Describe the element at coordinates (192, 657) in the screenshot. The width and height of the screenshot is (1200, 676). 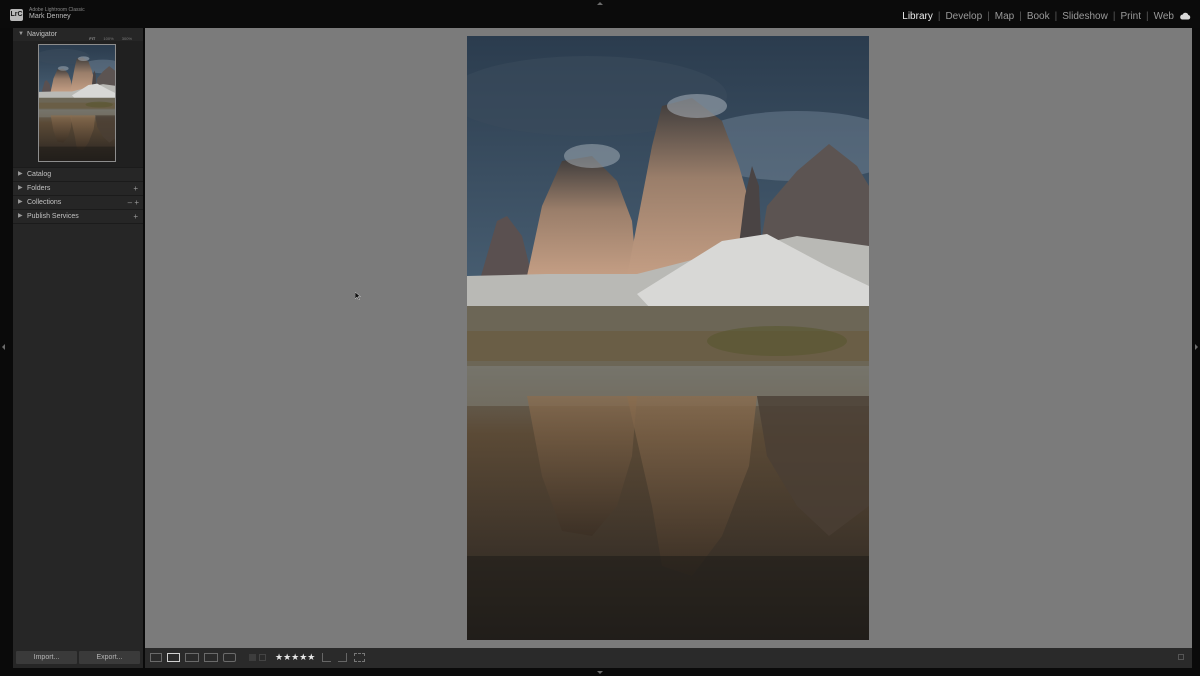
I see `compare-view-icon` at that location.